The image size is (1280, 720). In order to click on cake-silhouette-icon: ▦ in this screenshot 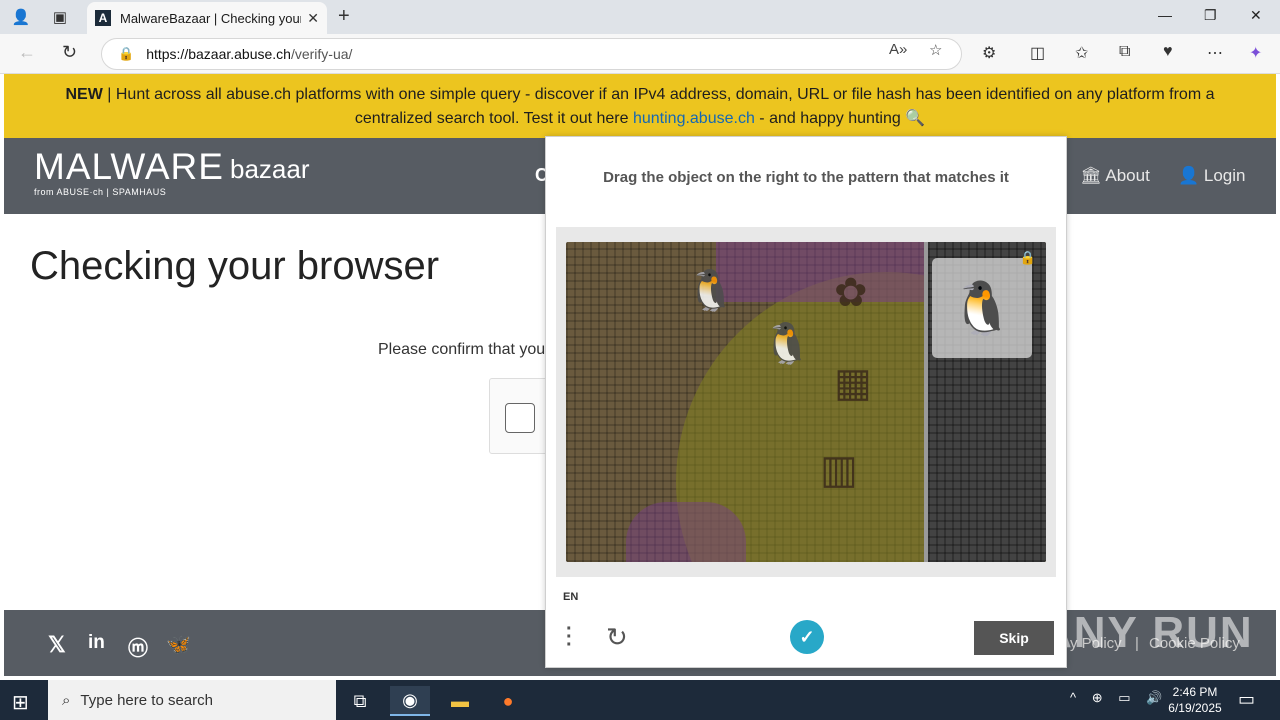, I will do `click(853, 383)`.